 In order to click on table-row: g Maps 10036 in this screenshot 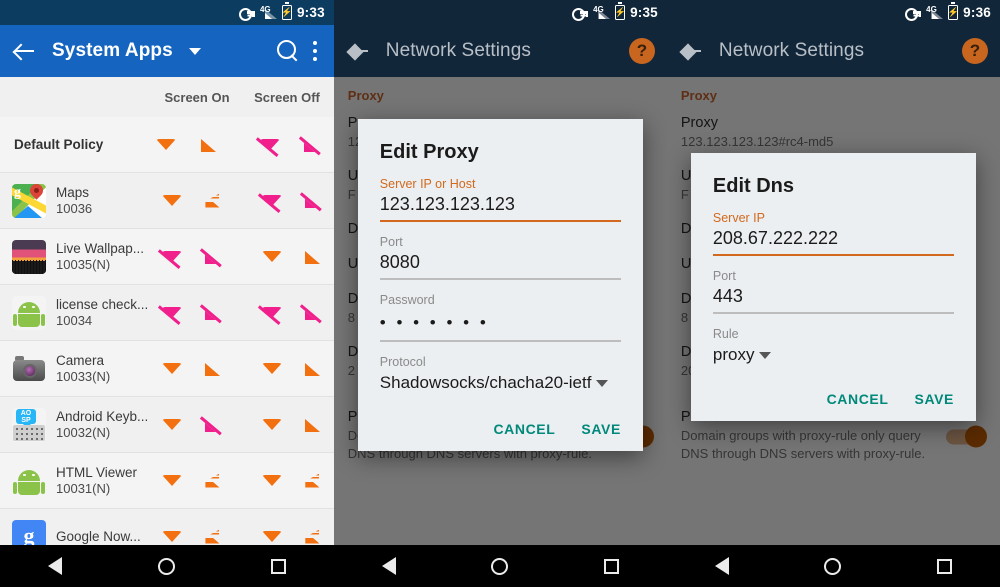, I will do `click(167, 201)`.